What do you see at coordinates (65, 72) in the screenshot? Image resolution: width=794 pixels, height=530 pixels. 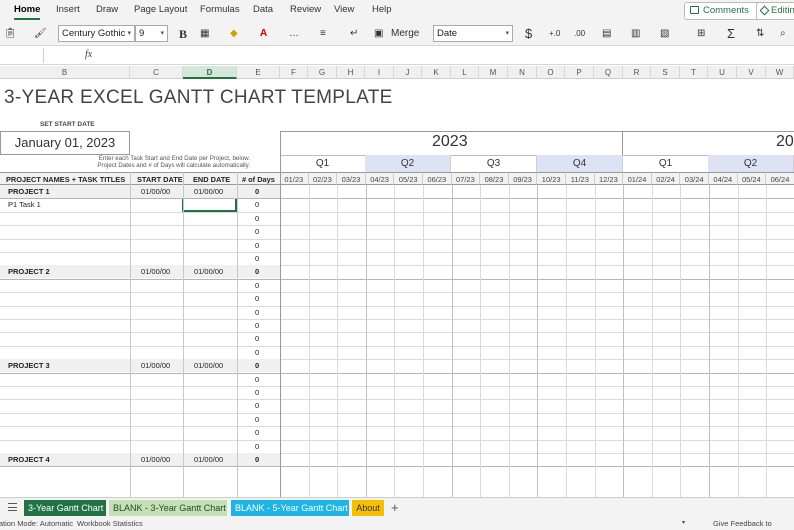 I see `column-header: B` at bounding box center [65, 72].